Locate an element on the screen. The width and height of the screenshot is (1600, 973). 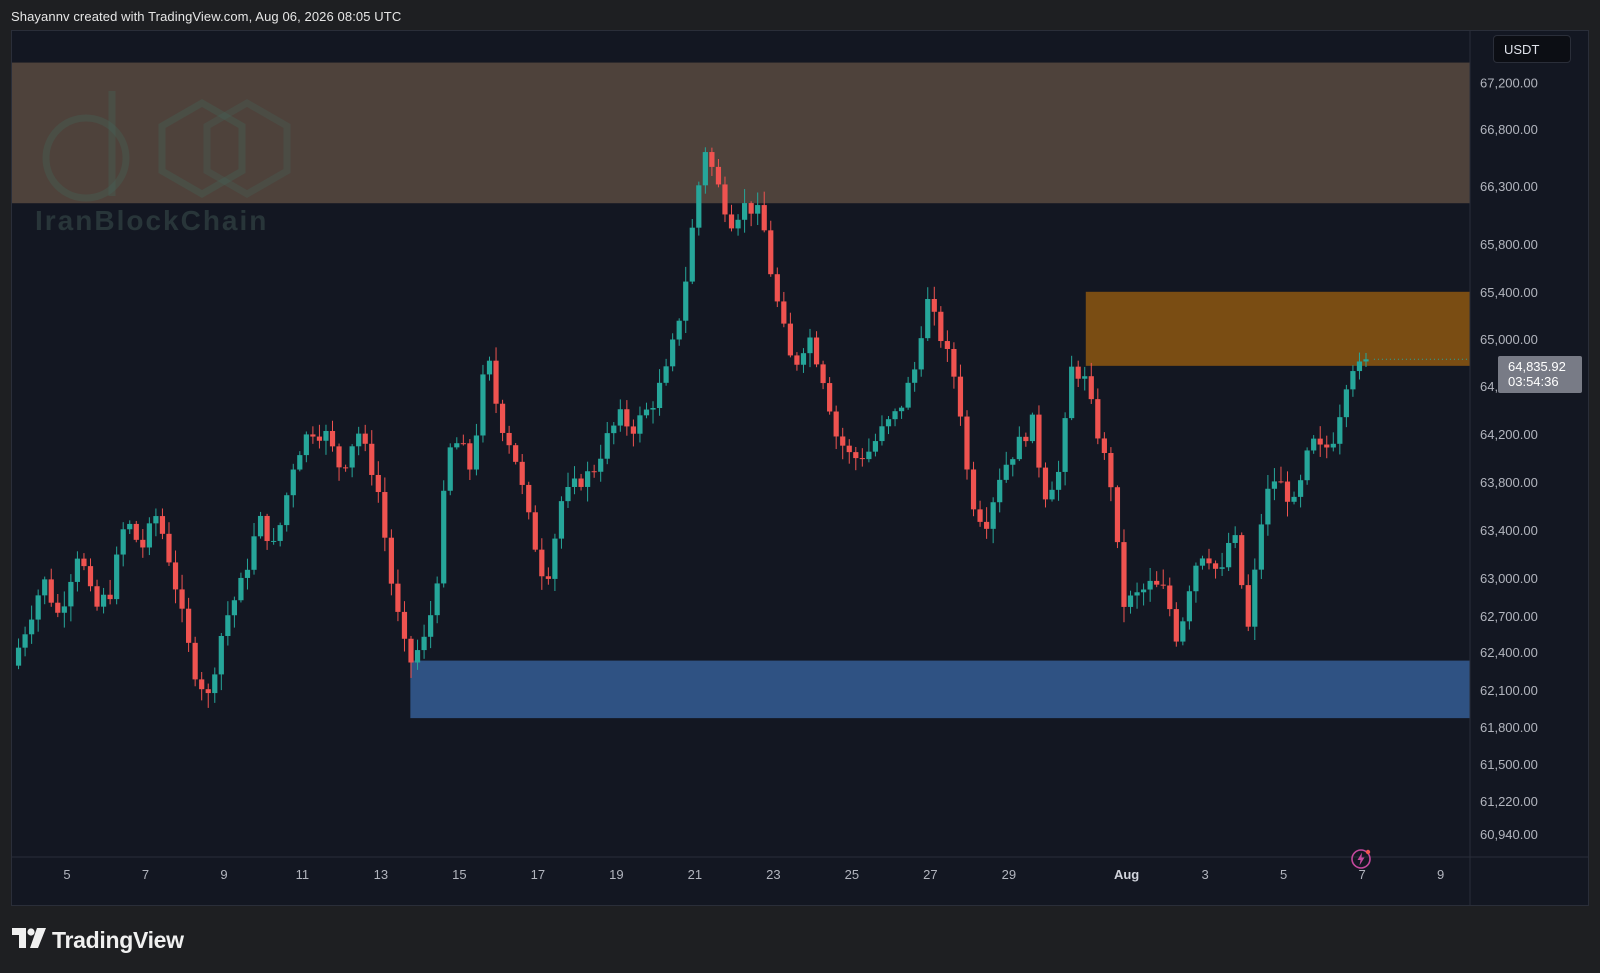
tradingview-logo: TradingView is located at coordinates (98, 940).